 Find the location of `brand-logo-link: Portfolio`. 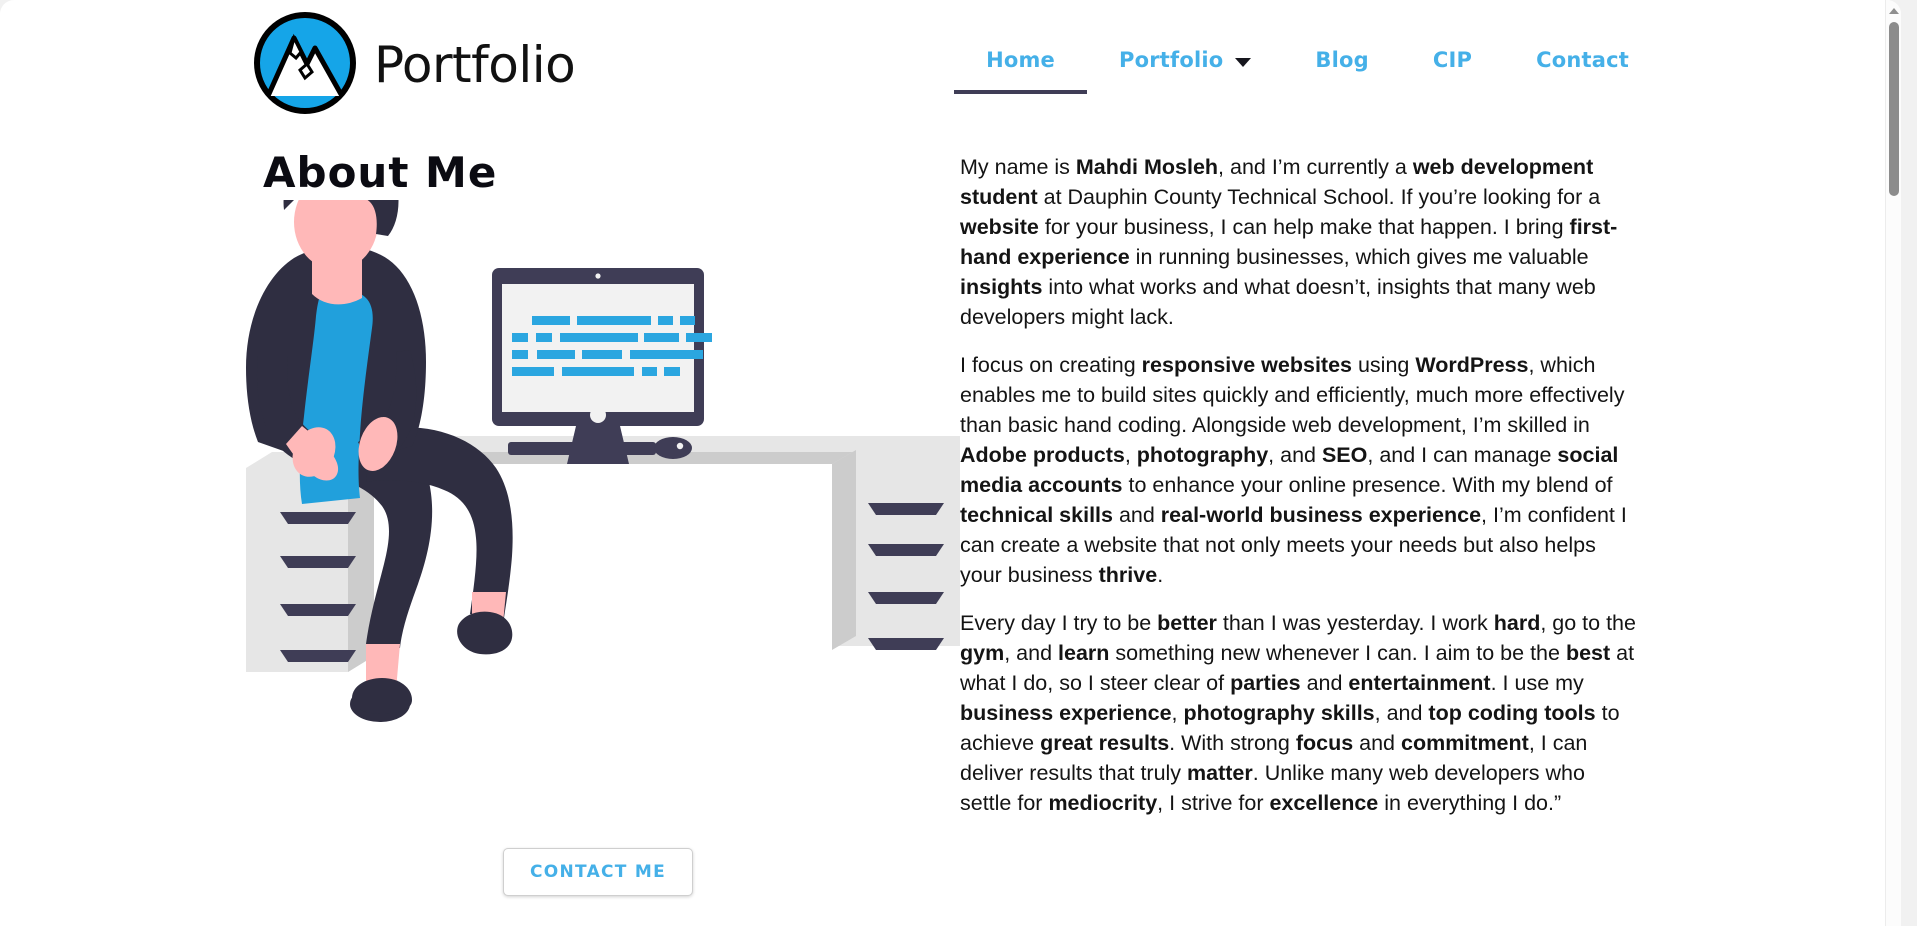

brand-logo-link: Portfolio is located at coordinates (413, 63).